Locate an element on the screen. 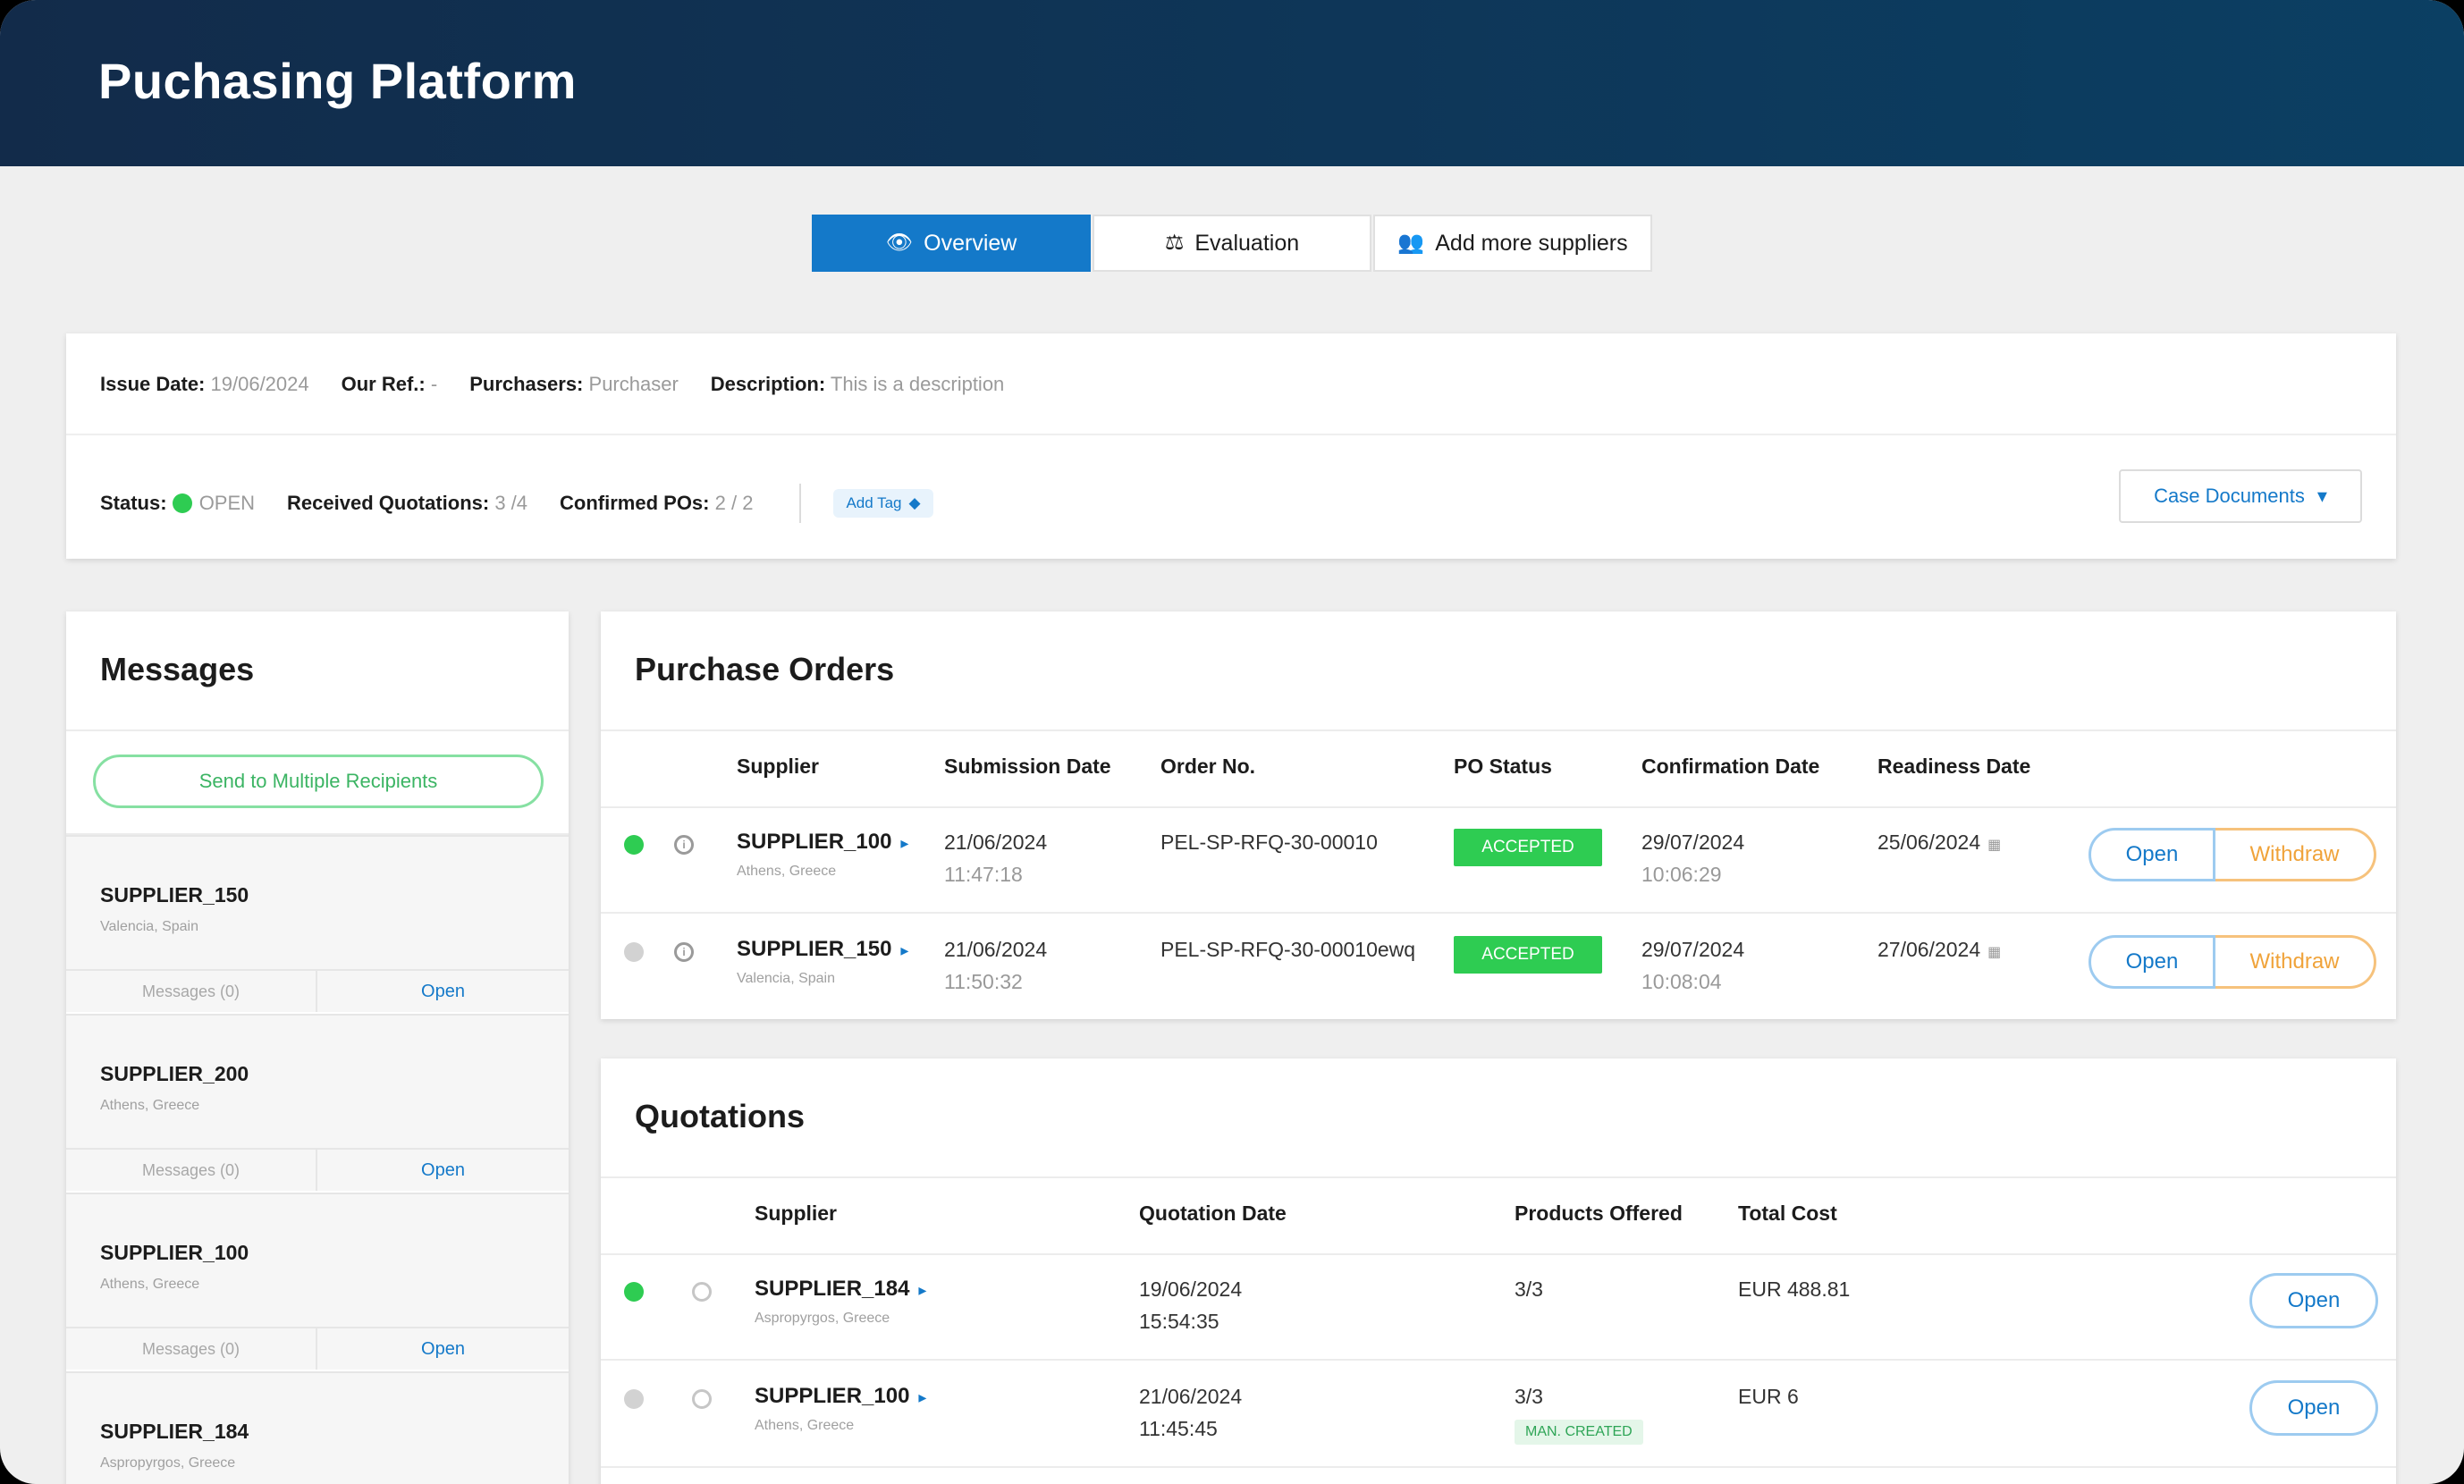 This screenshot has height=1484, width=2464. tab-label: Evaluation is located at coordinates (1247, 243).